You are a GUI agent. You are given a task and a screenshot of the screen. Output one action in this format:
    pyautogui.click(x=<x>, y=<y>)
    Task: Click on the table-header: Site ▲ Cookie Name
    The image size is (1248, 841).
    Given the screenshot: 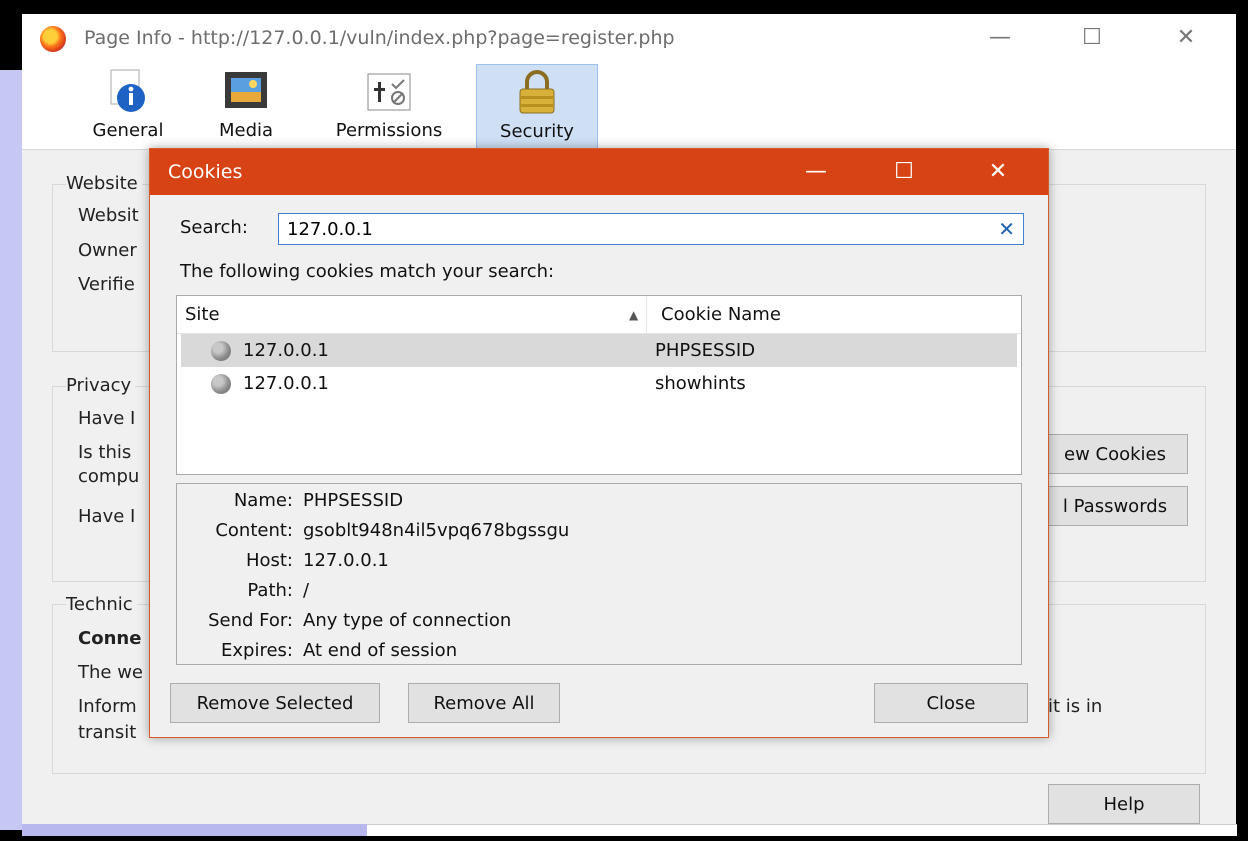 What is the action you would take?
    pyautogui.click(x=599, y=315)
    